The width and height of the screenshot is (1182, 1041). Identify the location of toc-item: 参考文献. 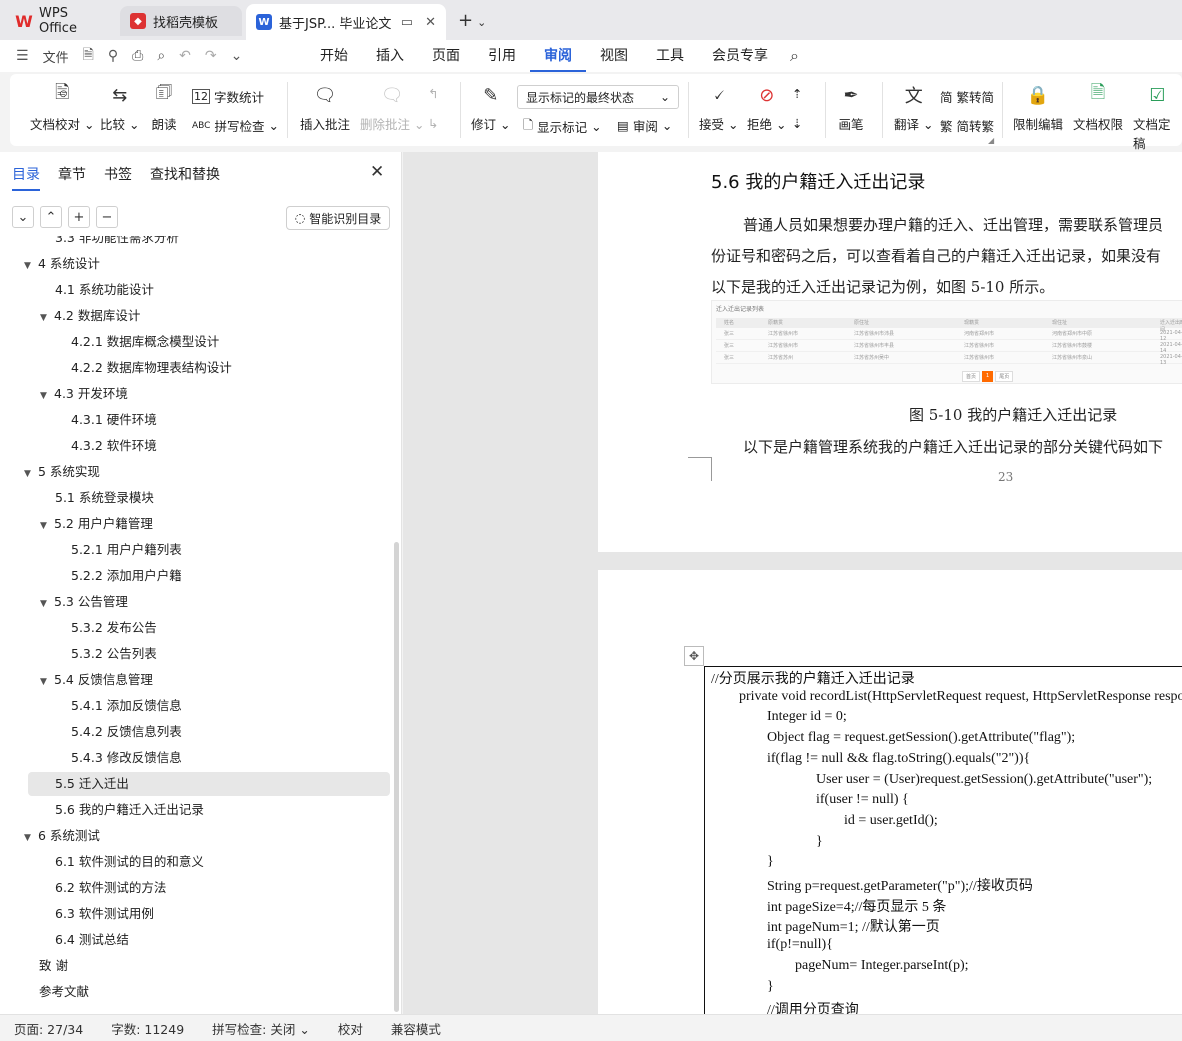
(195, 992).